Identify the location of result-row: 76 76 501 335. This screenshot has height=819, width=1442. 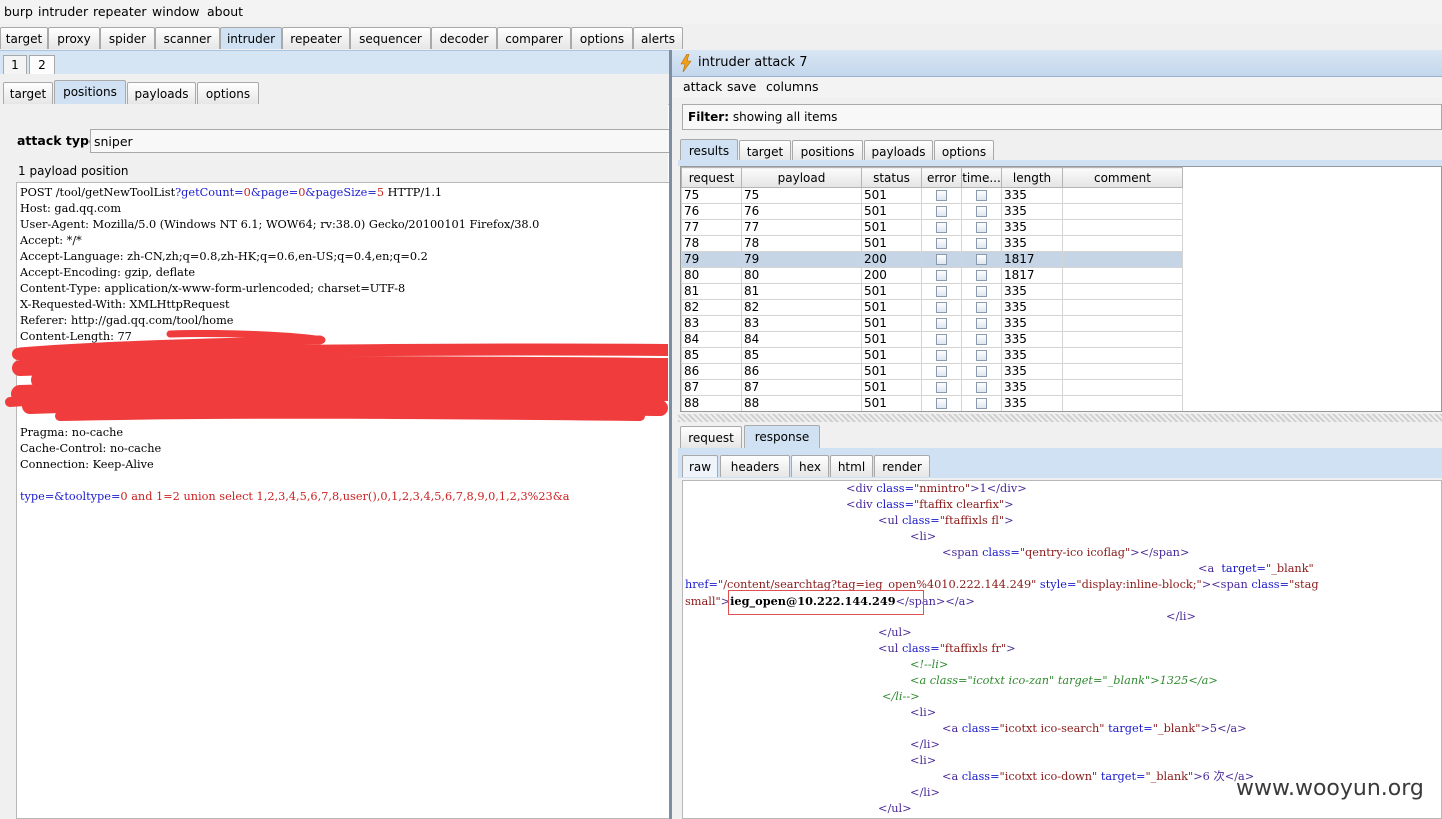
(932, 211).